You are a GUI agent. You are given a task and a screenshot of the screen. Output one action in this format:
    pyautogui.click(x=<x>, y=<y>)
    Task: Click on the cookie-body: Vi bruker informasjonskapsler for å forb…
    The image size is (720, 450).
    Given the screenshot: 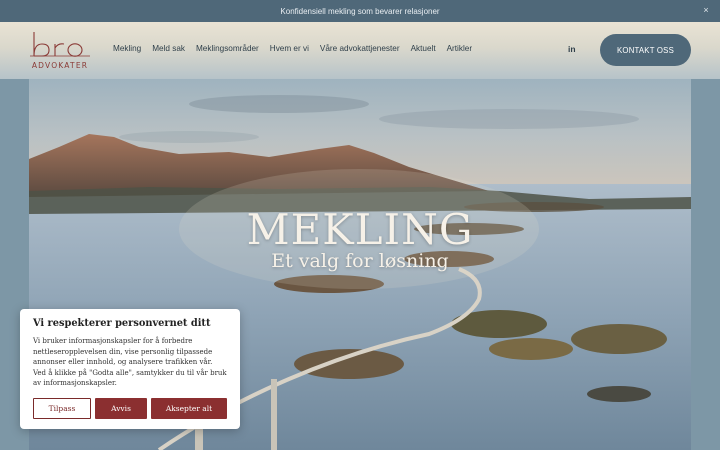 What is the action you would take?
    pyautogui.click(x=130, y=362)
    